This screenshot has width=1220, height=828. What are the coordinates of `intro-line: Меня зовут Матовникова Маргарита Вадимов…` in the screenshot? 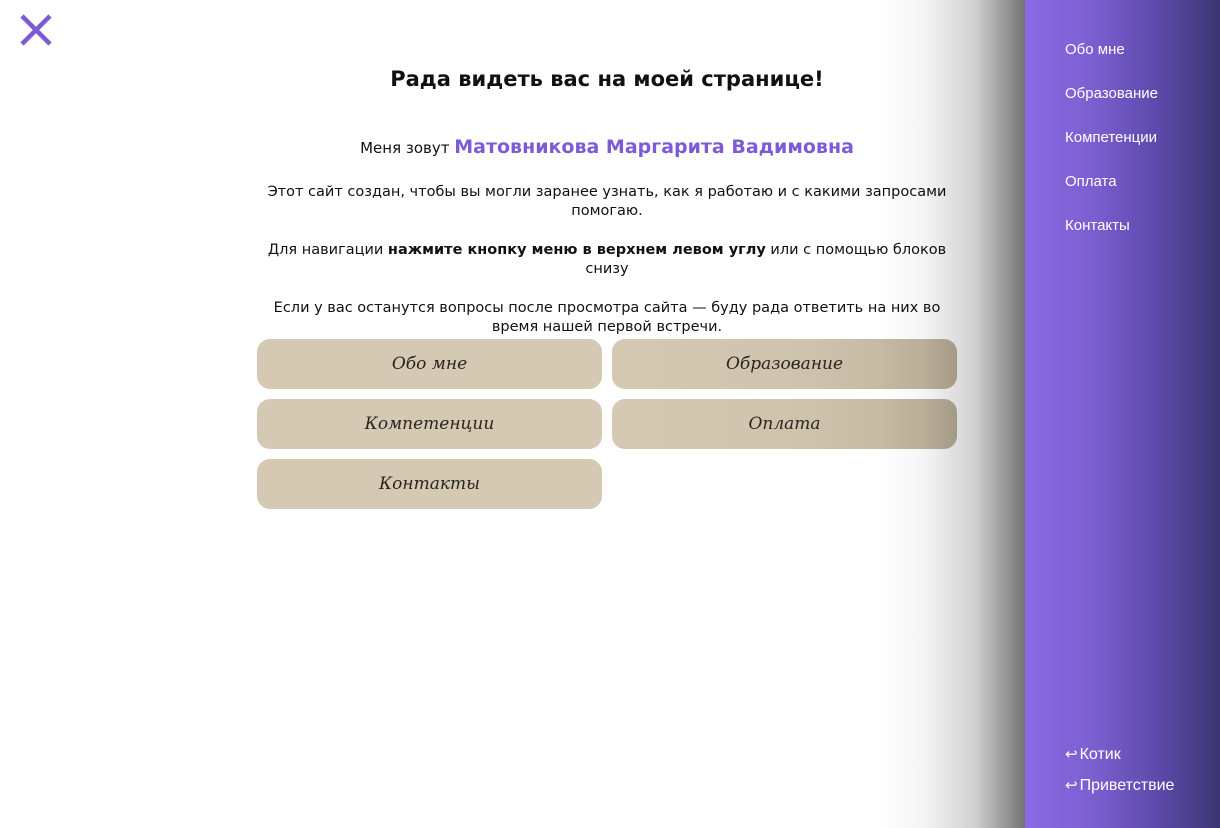 It's located at (607, 147).